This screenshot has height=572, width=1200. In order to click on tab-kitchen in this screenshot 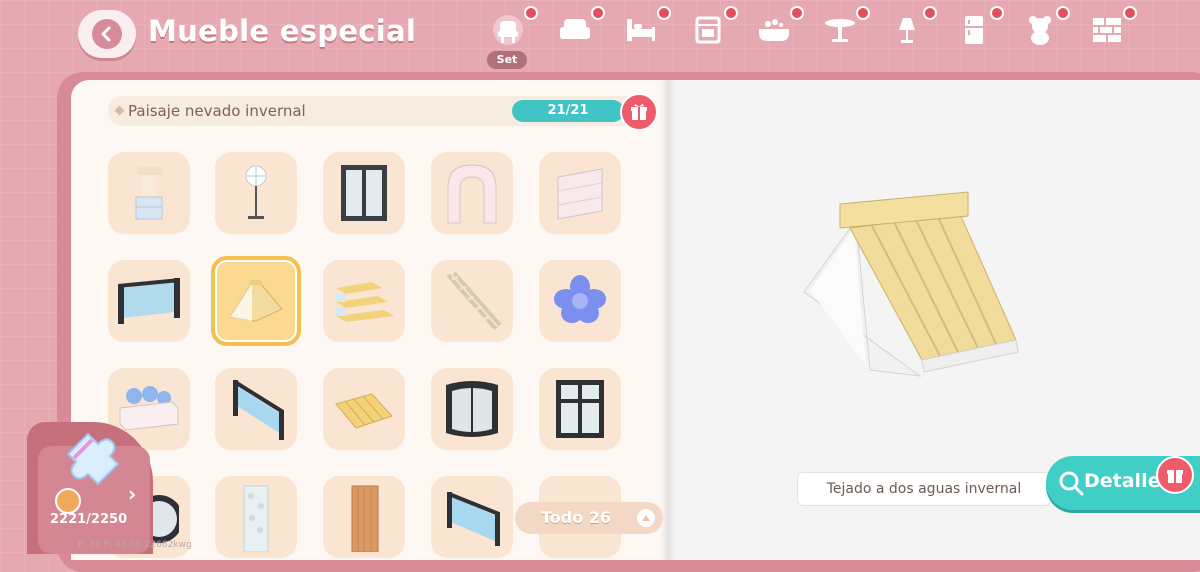, I will do `click(713, 27)`.